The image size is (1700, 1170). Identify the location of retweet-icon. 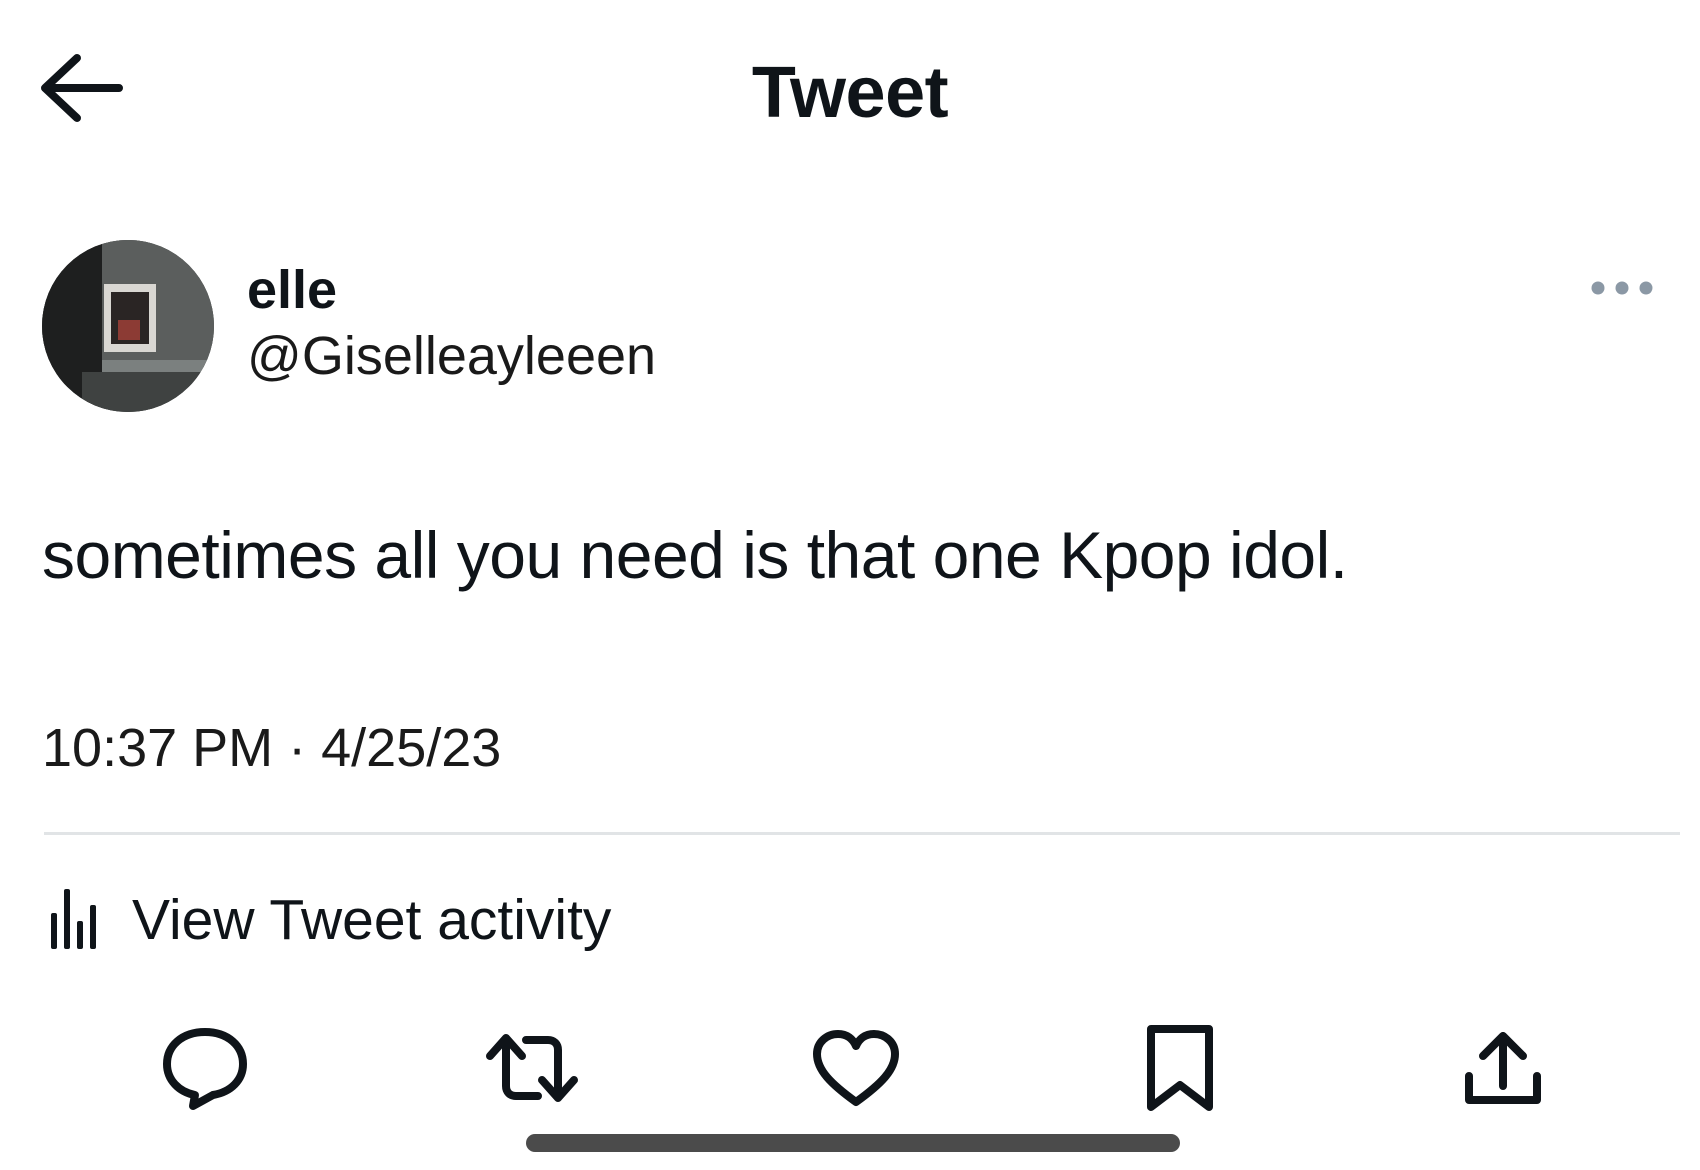
(532, 1070).